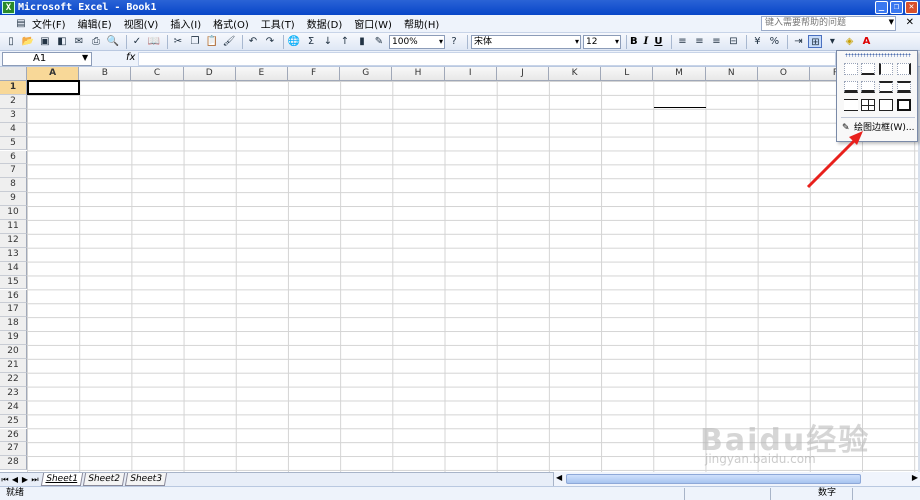 The height and width of the screenshot is (500, 920). Describe the element at coordinates (209, 74) in the screenshot. I see `column-header: D` at that location.